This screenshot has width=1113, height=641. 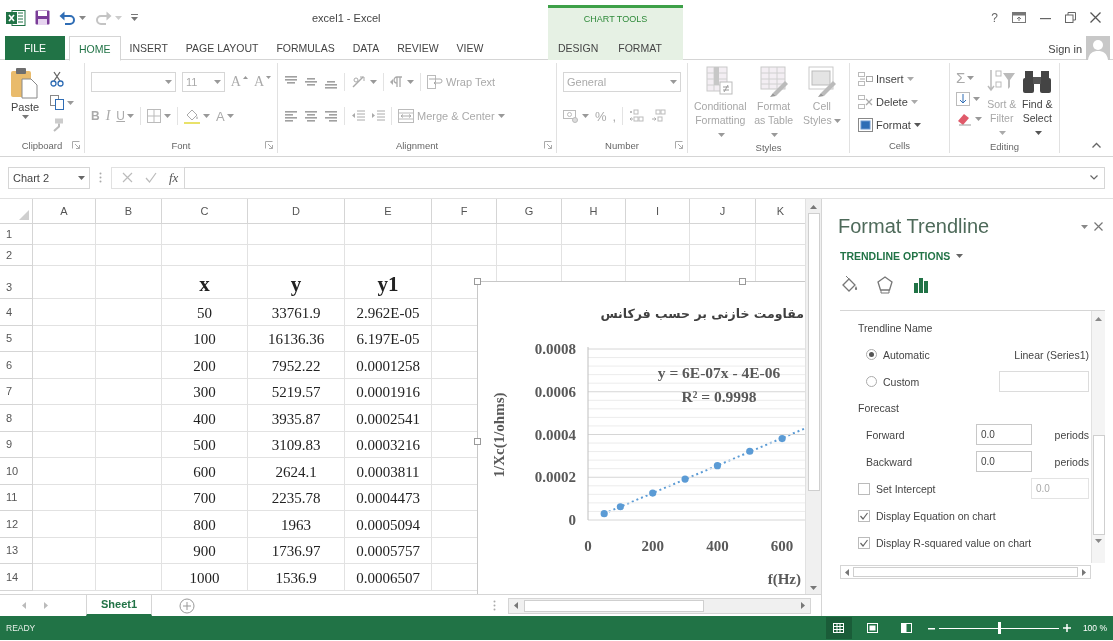 What do you see at coordinates (35, 48) in the screenshot?
I see `file-tab: FILE` at bounding box center [35, 48].